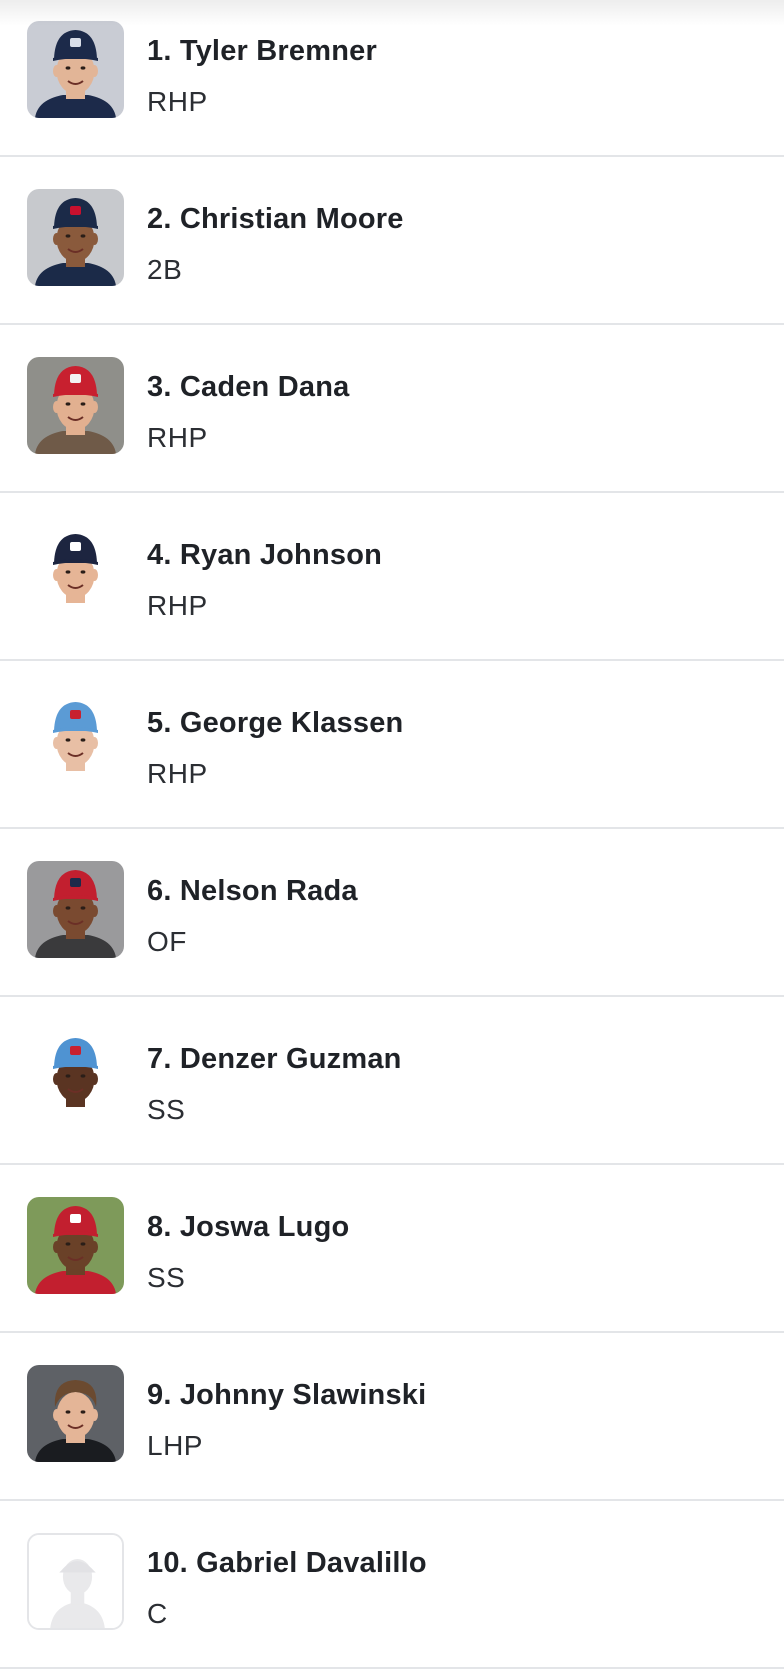  Describe the element at coordinates (287, 1563) in the screenshot. I see `prospect-name: 10. Gabriel Davalillo` at that location.